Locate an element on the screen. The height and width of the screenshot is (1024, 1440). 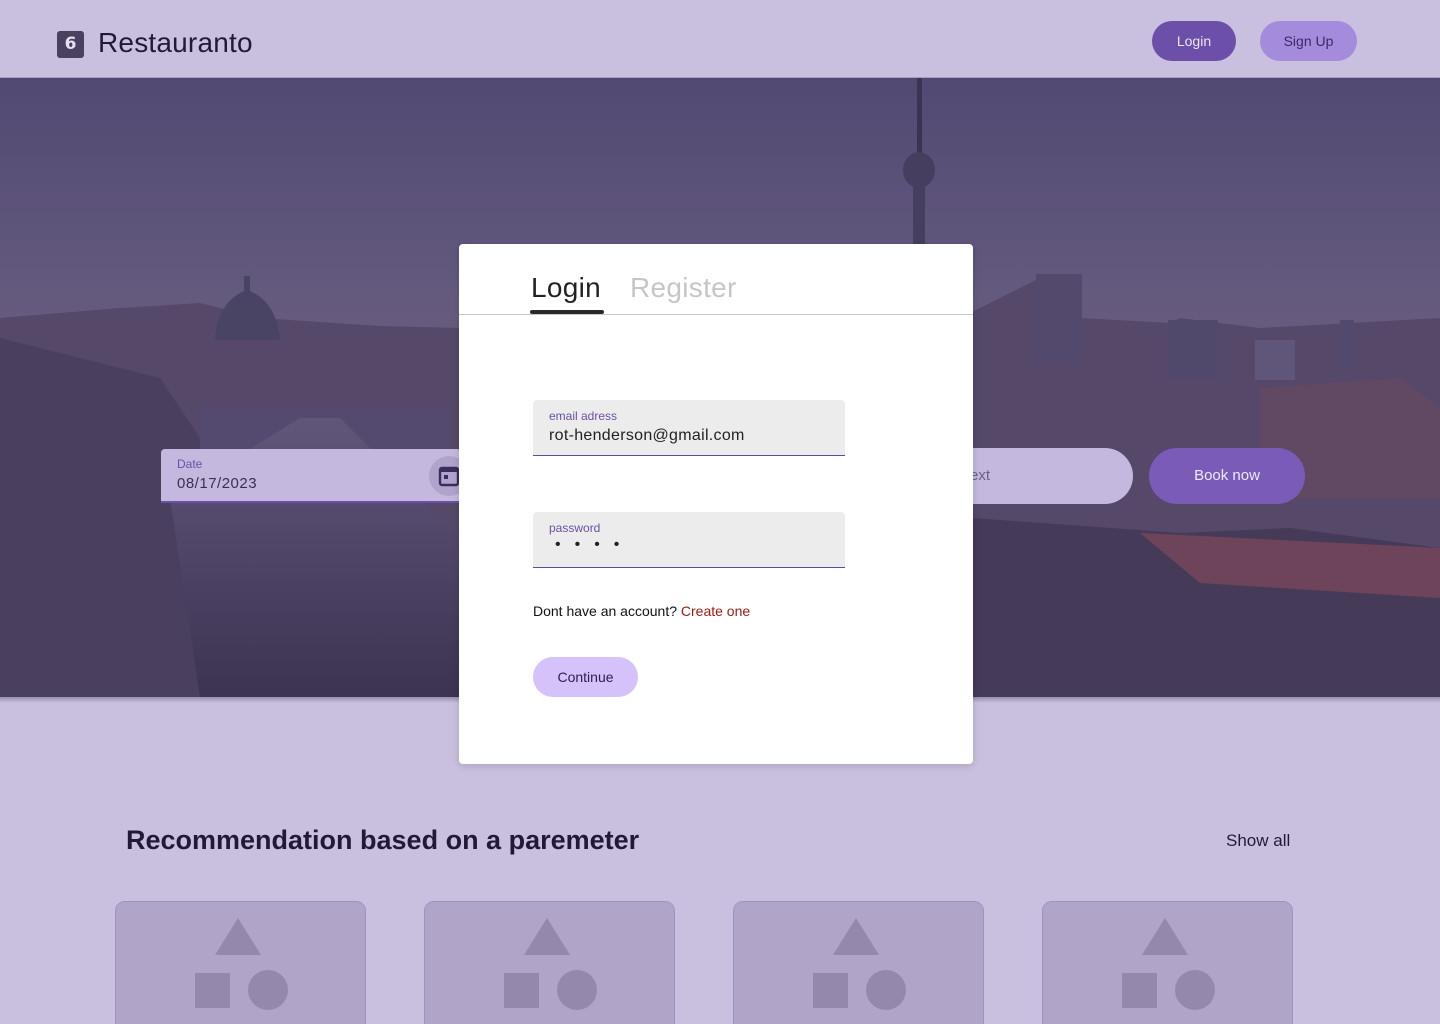
email-field-label: email adress is located at coordinates (583, 416).